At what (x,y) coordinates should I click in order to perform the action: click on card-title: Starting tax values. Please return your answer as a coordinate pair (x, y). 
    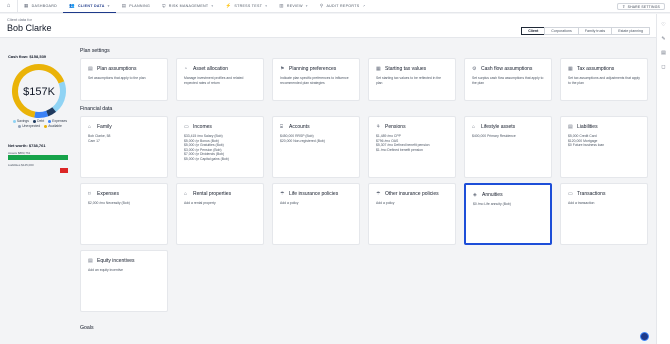
    Looking at the image, I should click on (406, 69).